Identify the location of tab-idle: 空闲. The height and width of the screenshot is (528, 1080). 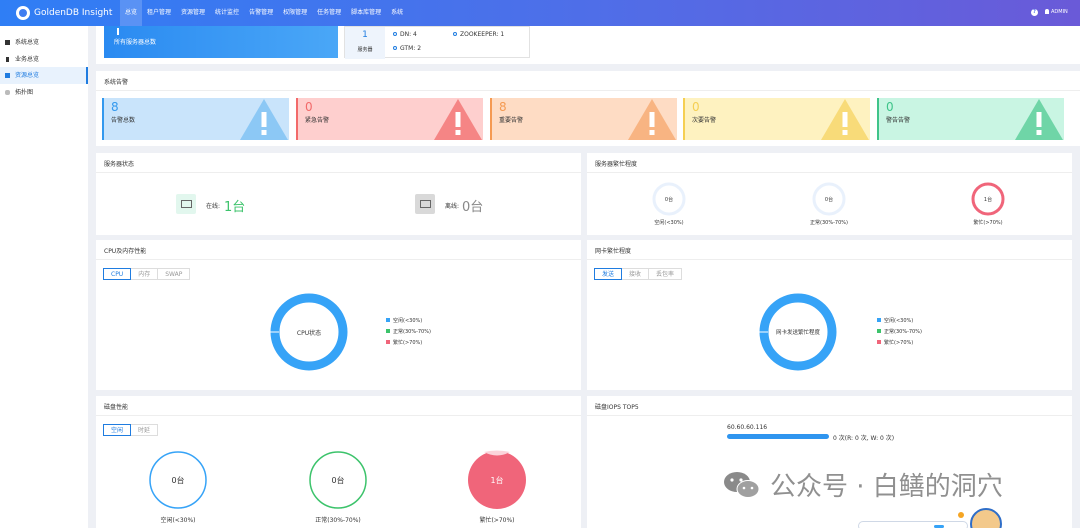
(117, 430).